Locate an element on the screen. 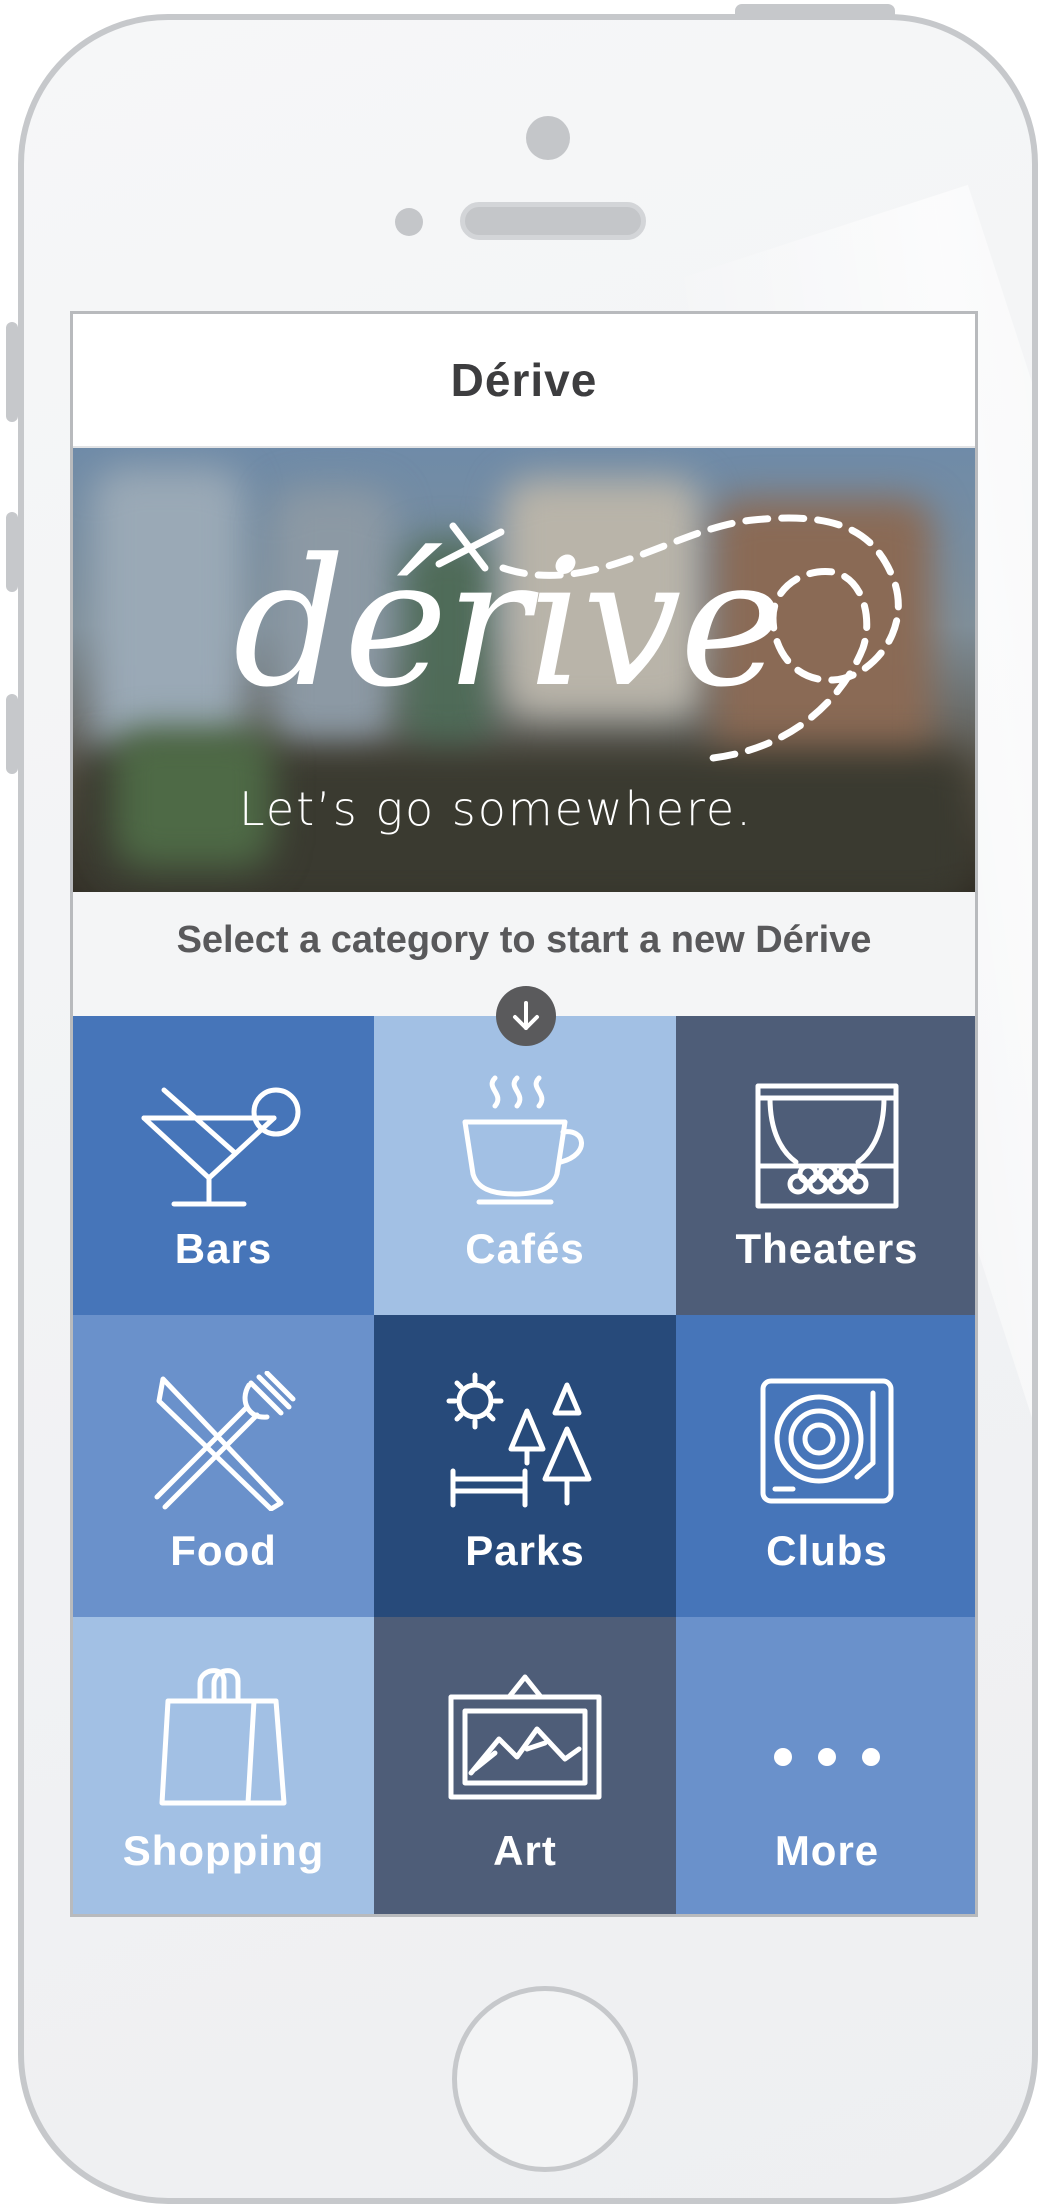  hero-tagline: Let’s go somewhere. is located at coordinates (496, 809).